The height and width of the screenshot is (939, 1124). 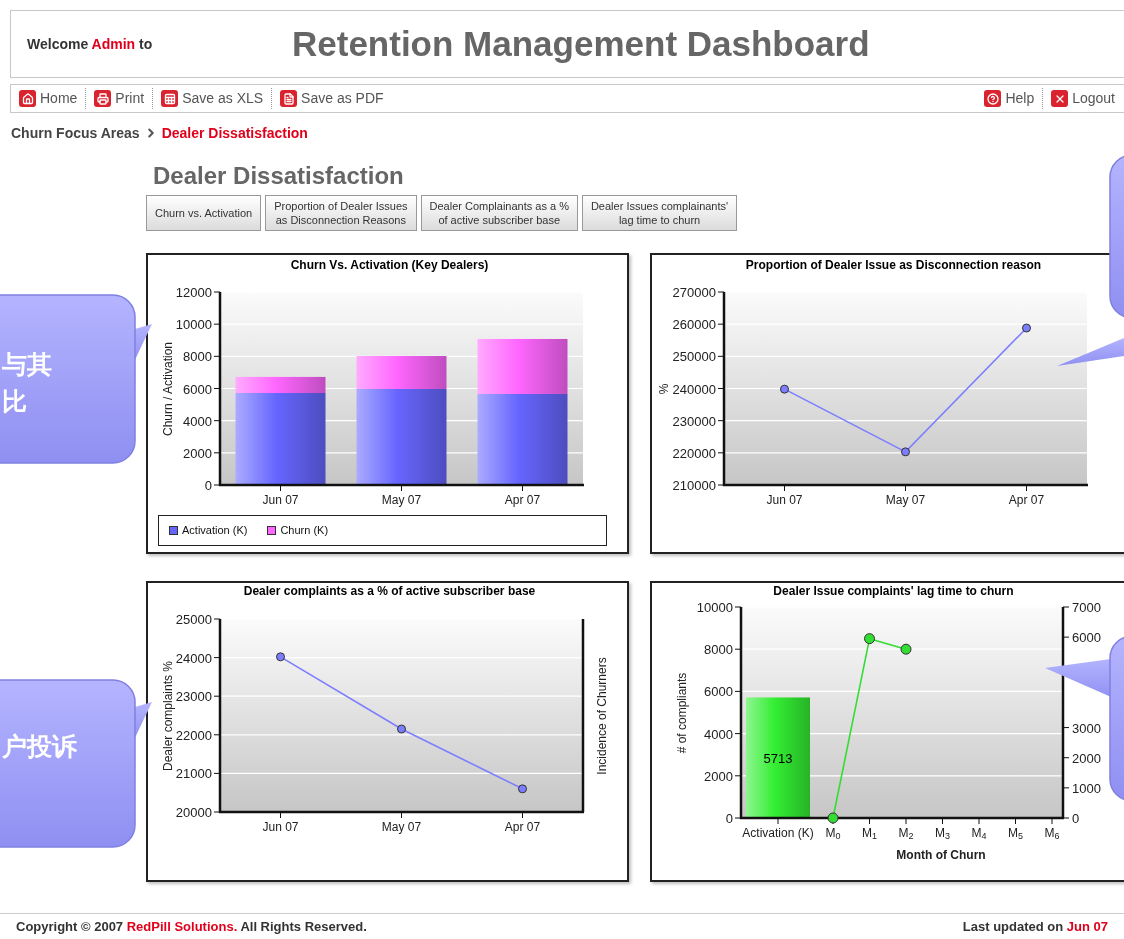 I want to click on axis-tick-label: 250000, so click(x=694, y=356).